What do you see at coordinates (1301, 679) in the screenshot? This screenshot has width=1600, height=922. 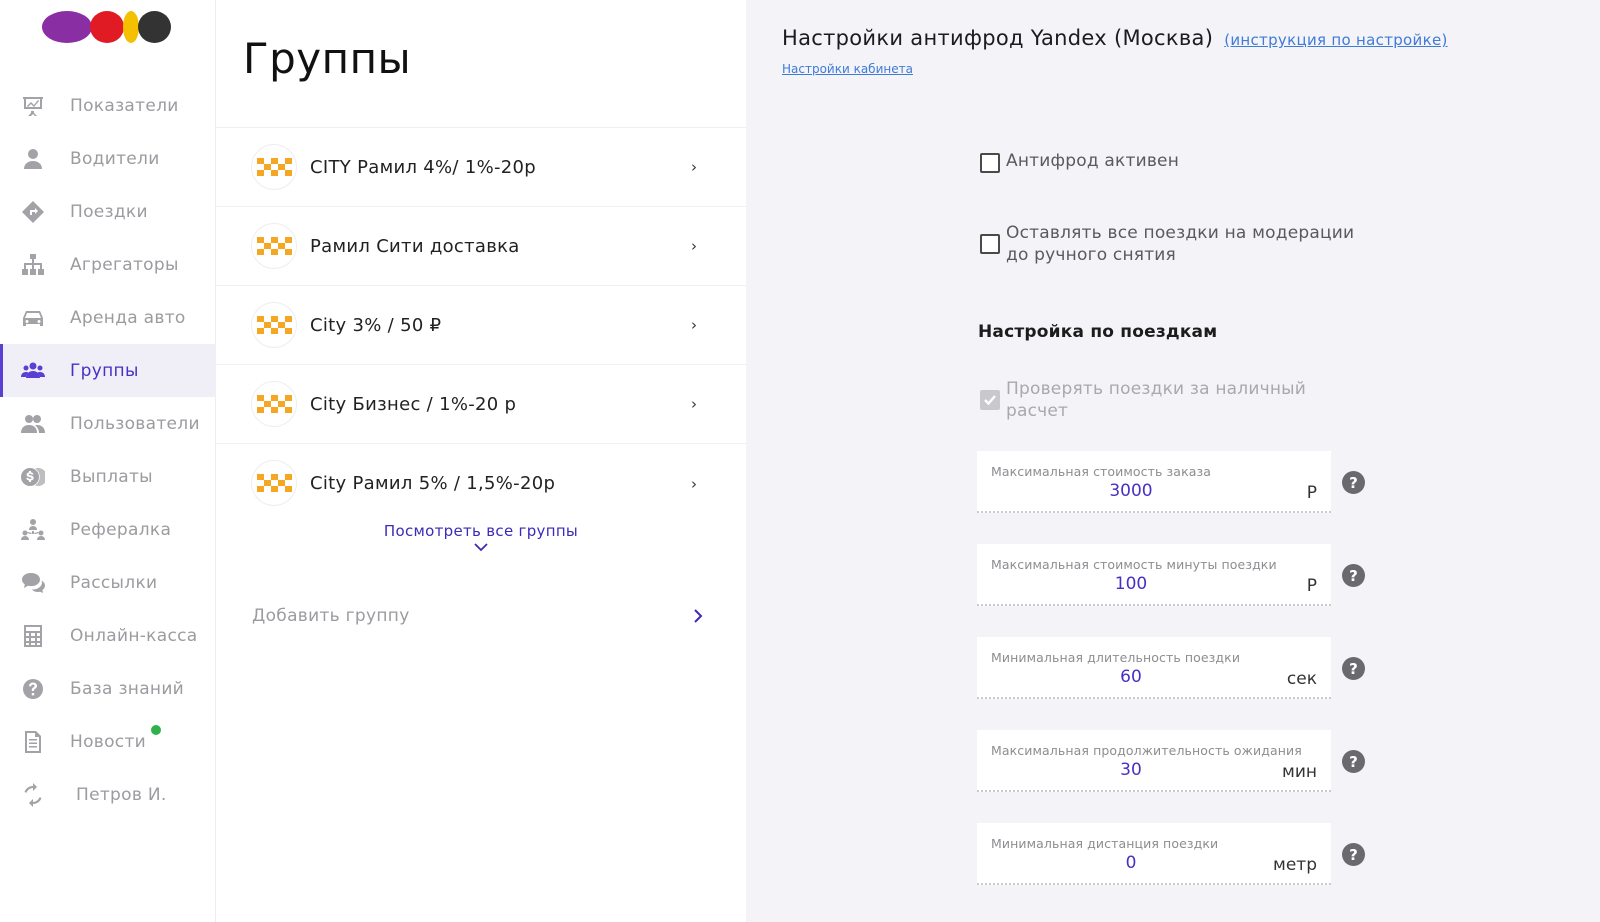 I see `field-unit: сек` at bounding box center [1301, 679].